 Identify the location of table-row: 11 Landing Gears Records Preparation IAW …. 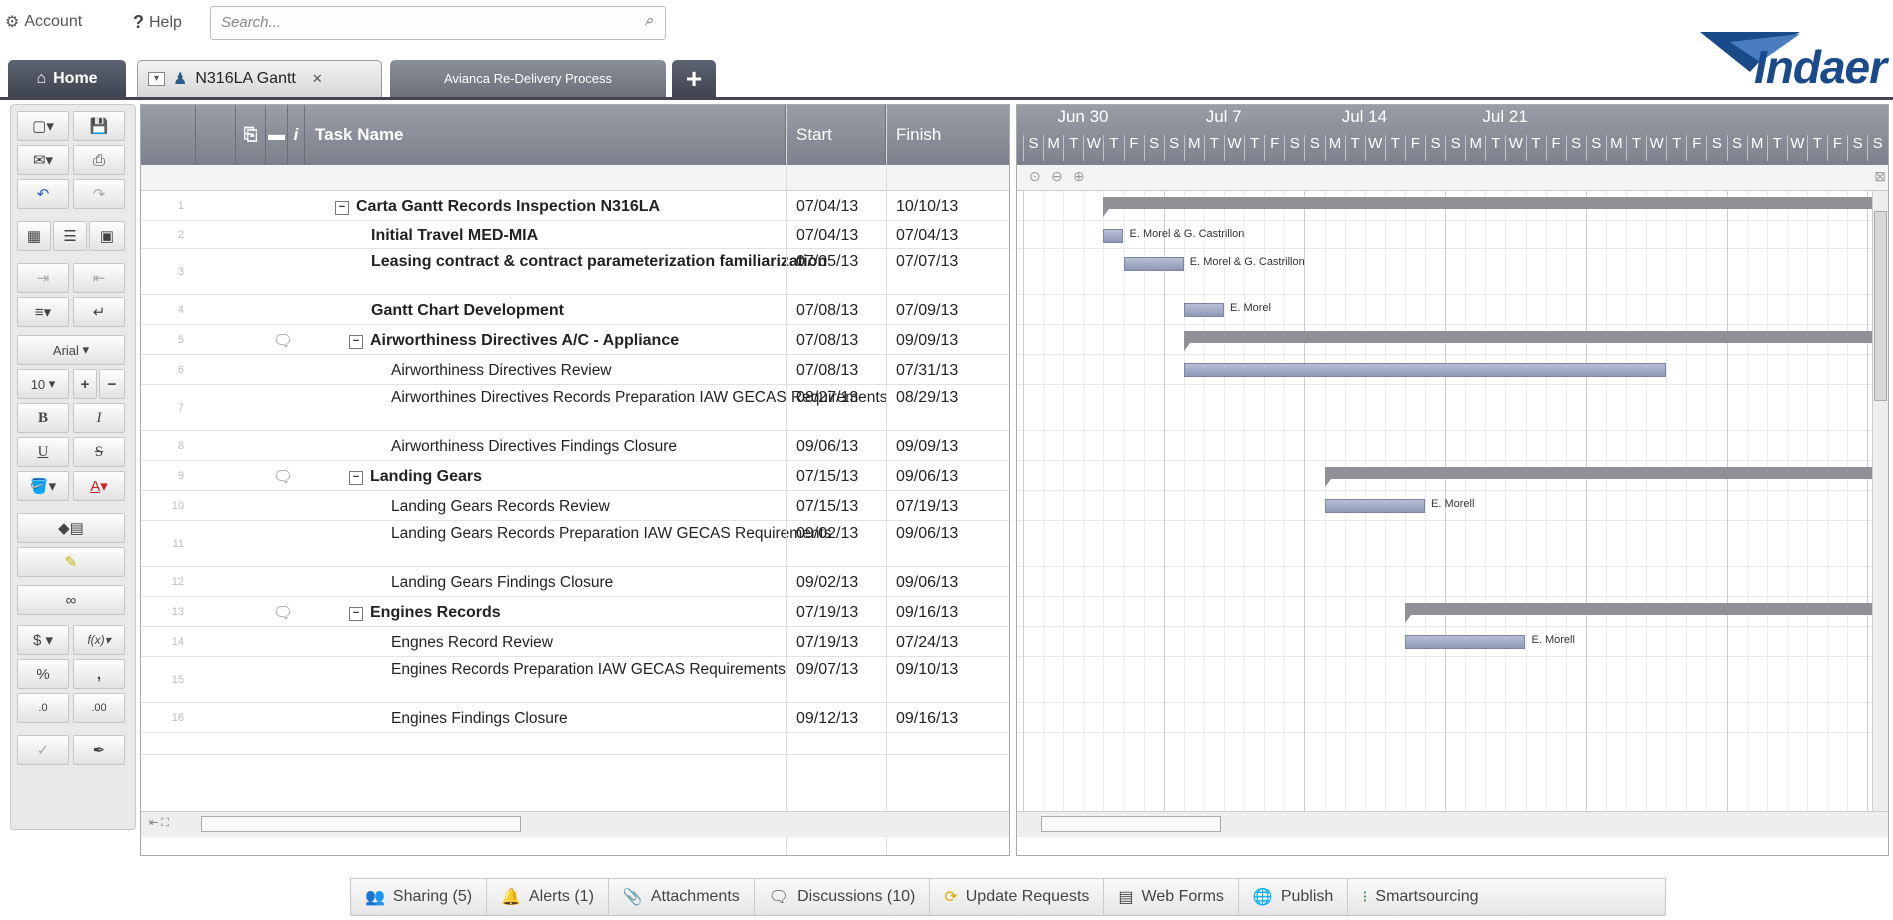
(575, 544).